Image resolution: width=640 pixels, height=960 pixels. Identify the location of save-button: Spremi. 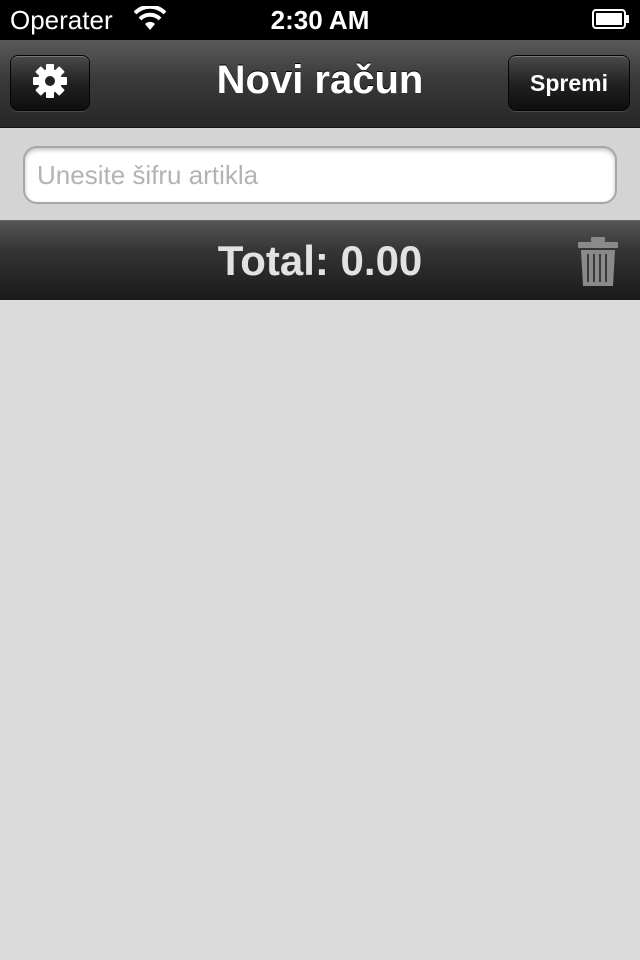
(569, 83).